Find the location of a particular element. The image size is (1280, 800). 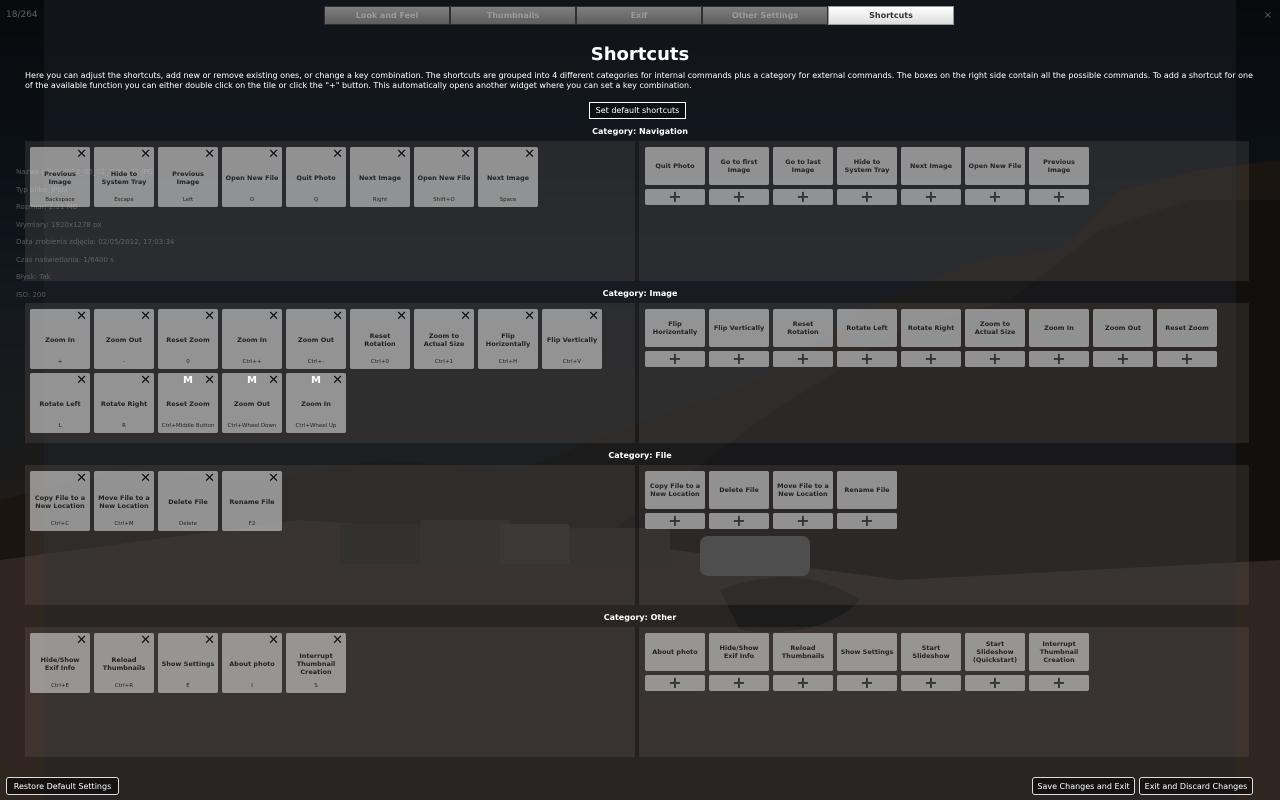

shortcut-tile: ✕ Interrupt Thumbnail Creation S is located at coordinates (316, 663).